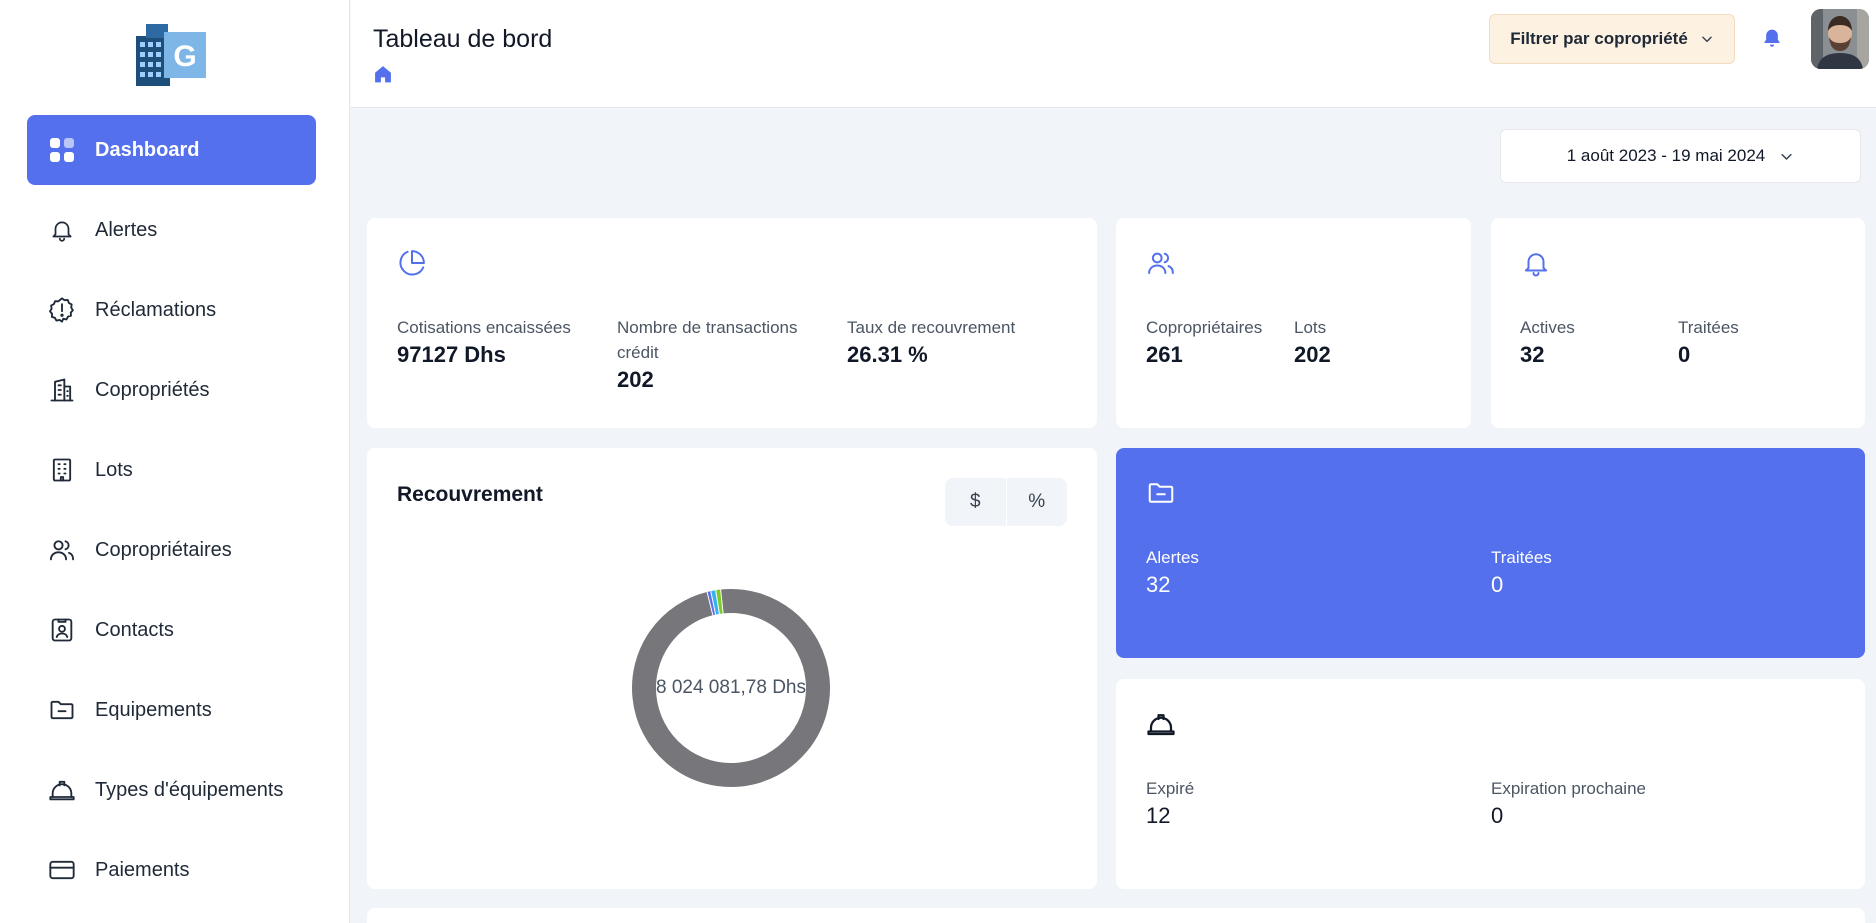 Image resolution: width=1876 pixels, height=923 pixels. What do you see at coordinates (134, 629) in the screenshot?
I see `sidebar-item-label: Contacts` at bounding box center [134, 629].